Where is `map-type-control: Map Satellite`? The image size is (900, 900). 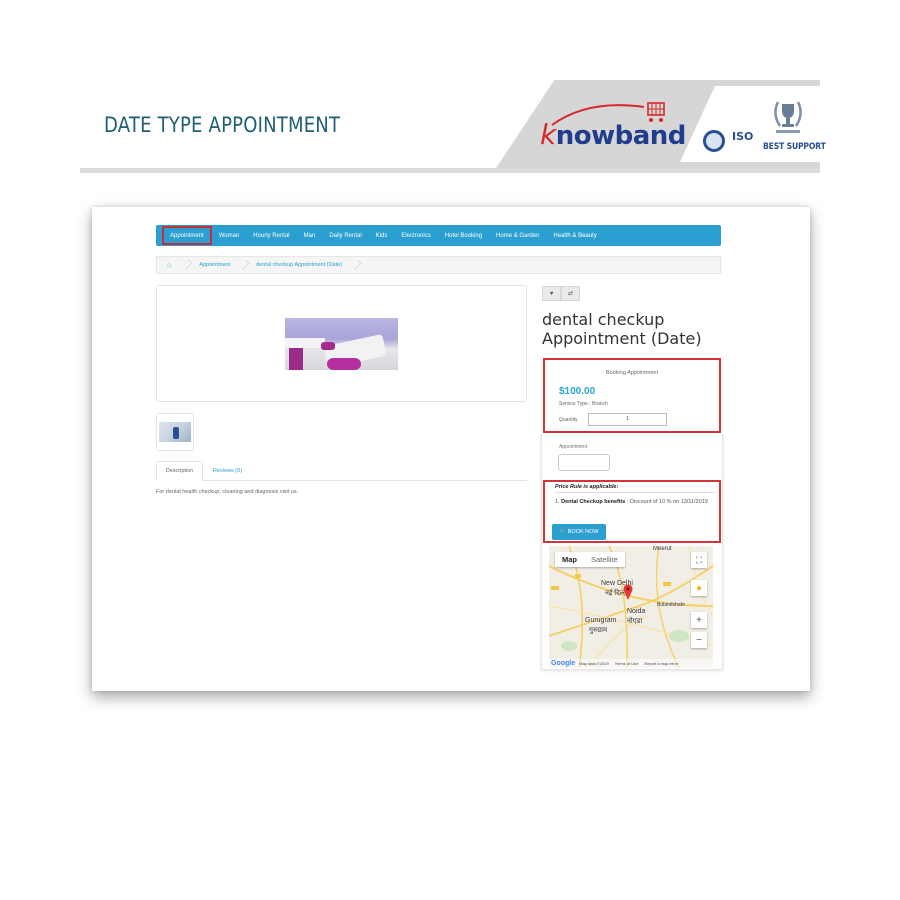
map-type-control: Map Satellite is located at coordinates (590, 559).